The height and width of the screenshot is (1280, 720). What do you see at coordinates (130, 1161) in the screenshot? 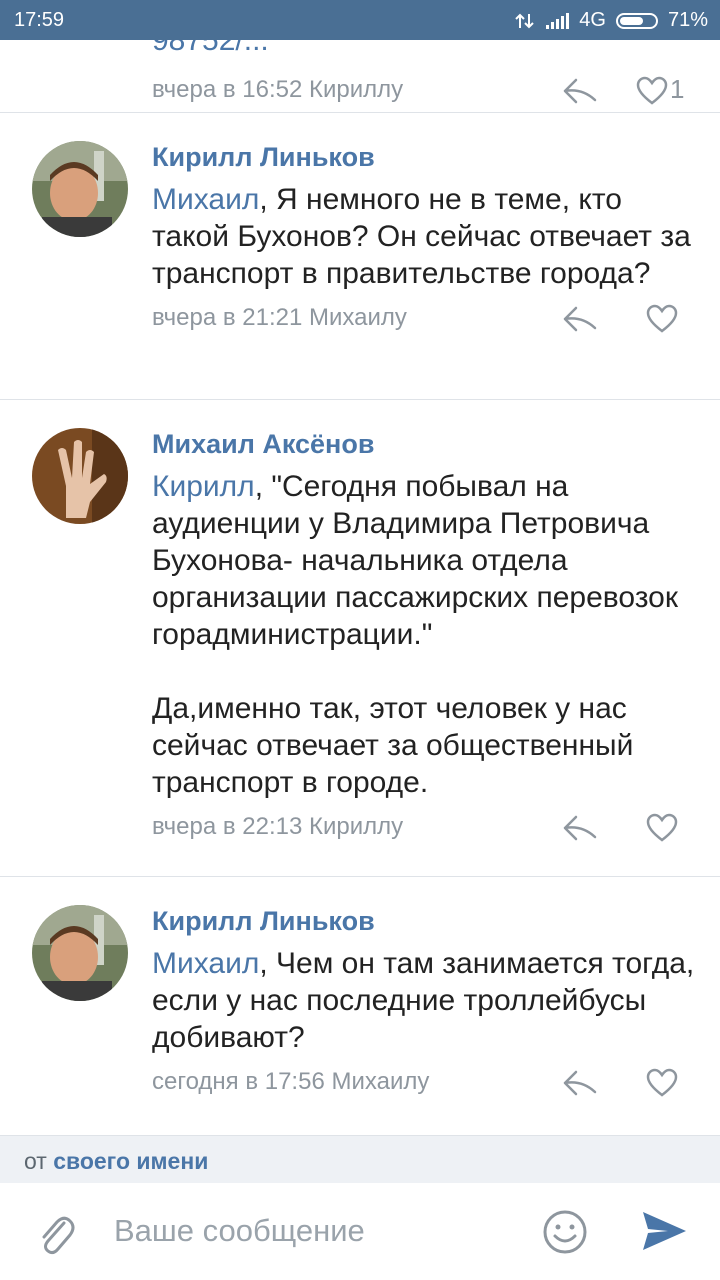
I see `post-as-link: своего имени` at bounding box center [130, 1161].